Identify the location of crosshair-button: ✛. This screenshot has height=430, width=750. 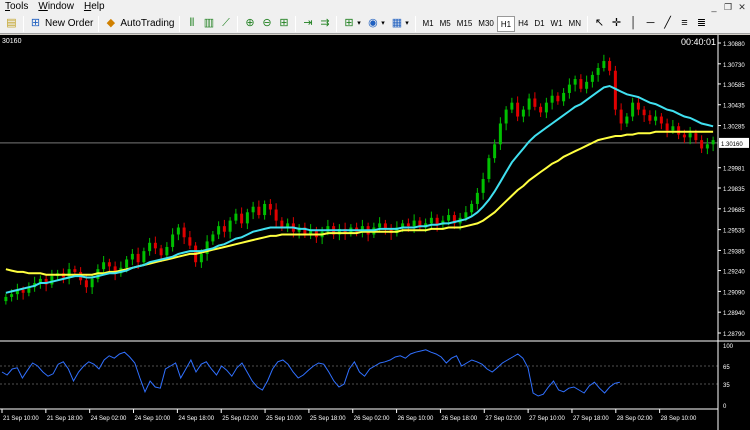
(616, 24).